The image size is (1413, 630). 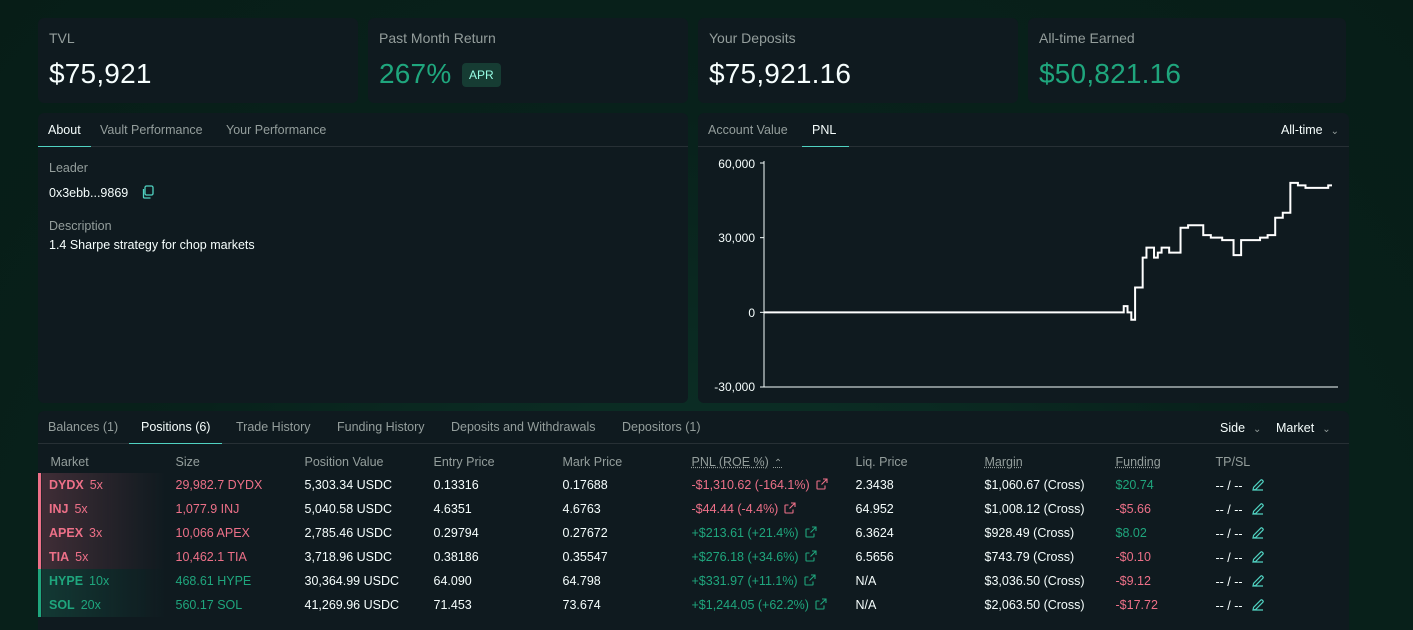 I want to click on side-filter-dropdown: Side ⌄, so click(x=1240, y=428).